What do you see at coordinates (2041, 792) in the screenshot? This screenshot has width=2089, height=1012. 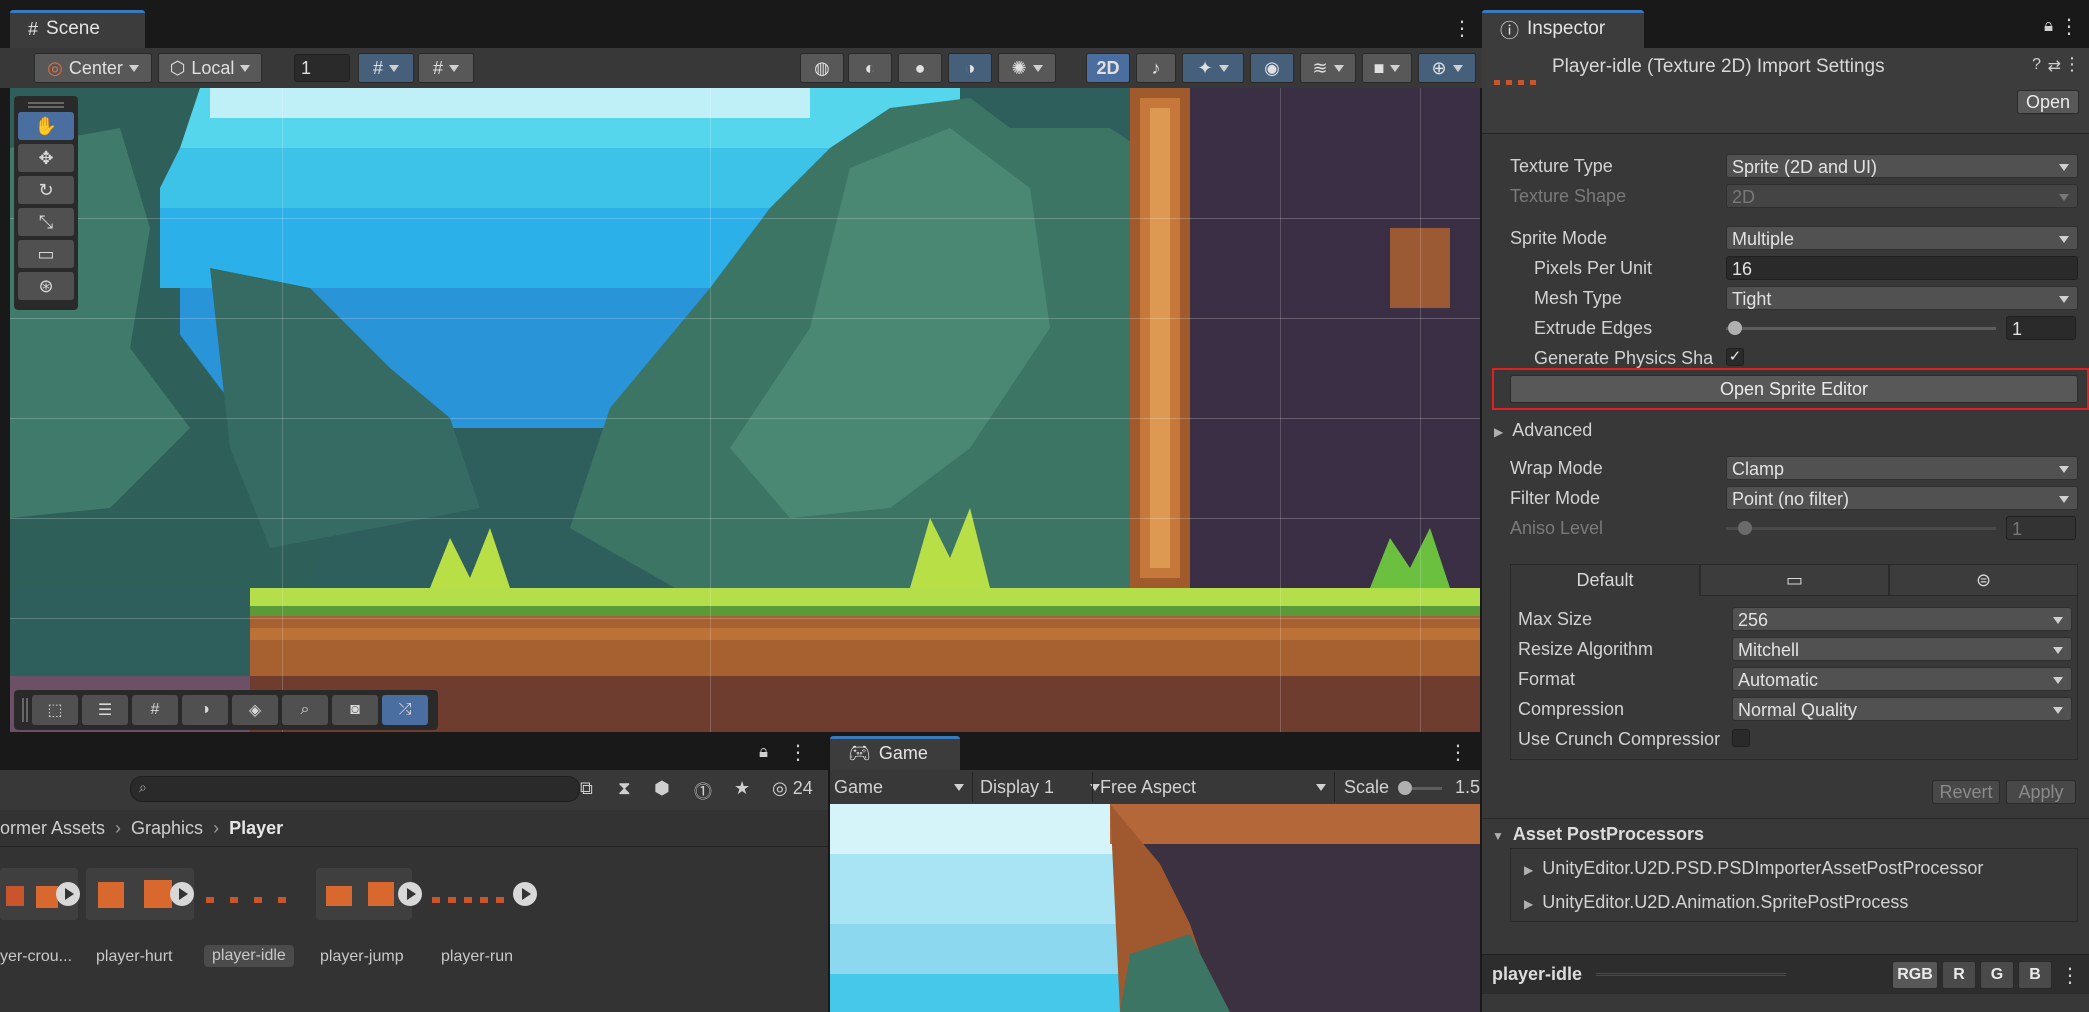 I see `apply-button: Apply` at bounding box center [2041, 792].